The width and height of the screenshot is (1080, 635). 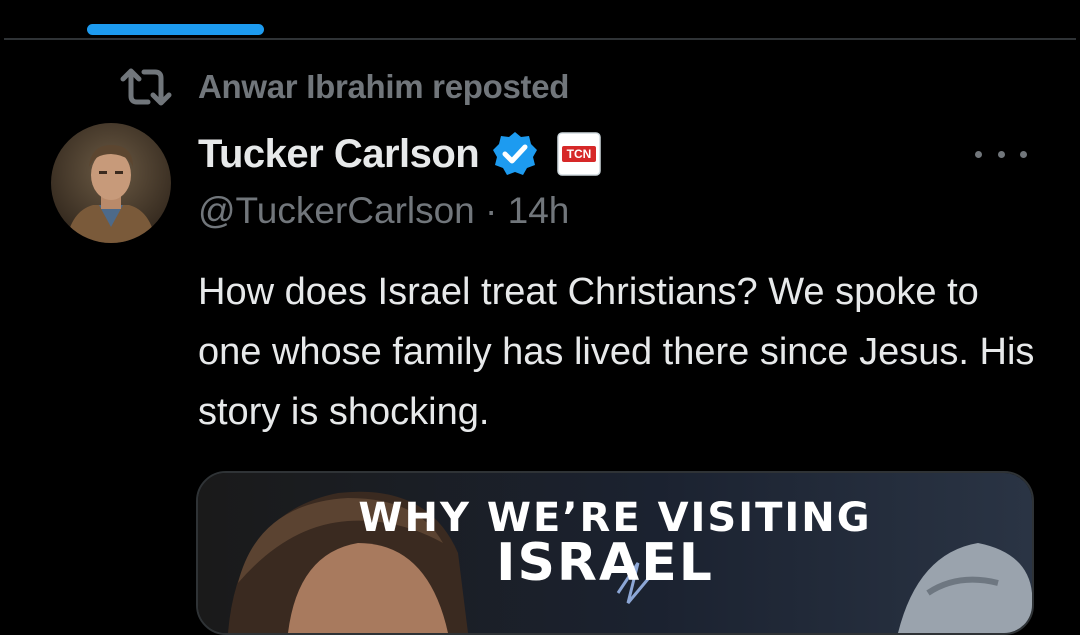 What do you see at coordinates (539, 210) in the screenshot?
I see `post-timestamp: 14h` at bounding box center [539, 210].